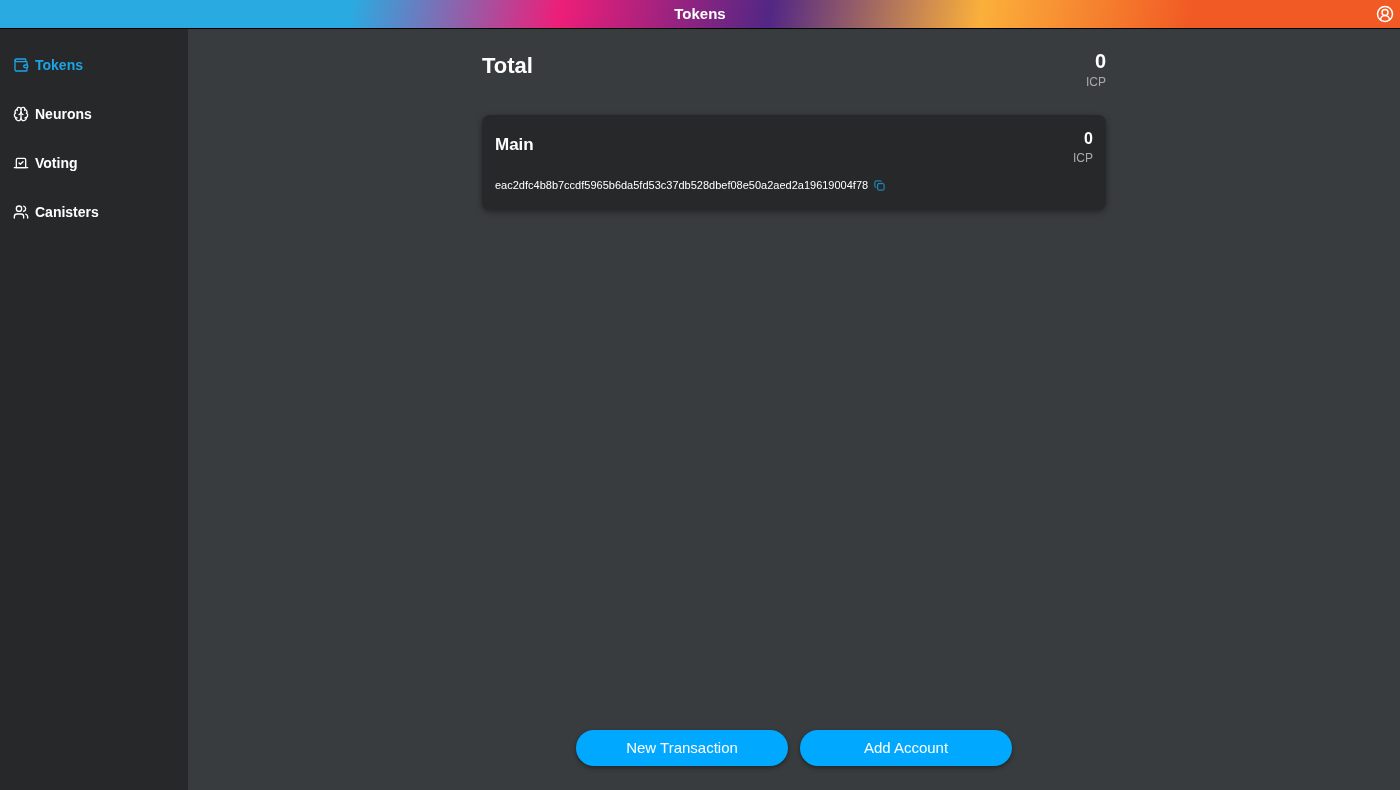 This screenshot has height=790, width=1400. Describe the element at coordinates (1385, 14) in the screenshot. I see `profile-icon` at that location.